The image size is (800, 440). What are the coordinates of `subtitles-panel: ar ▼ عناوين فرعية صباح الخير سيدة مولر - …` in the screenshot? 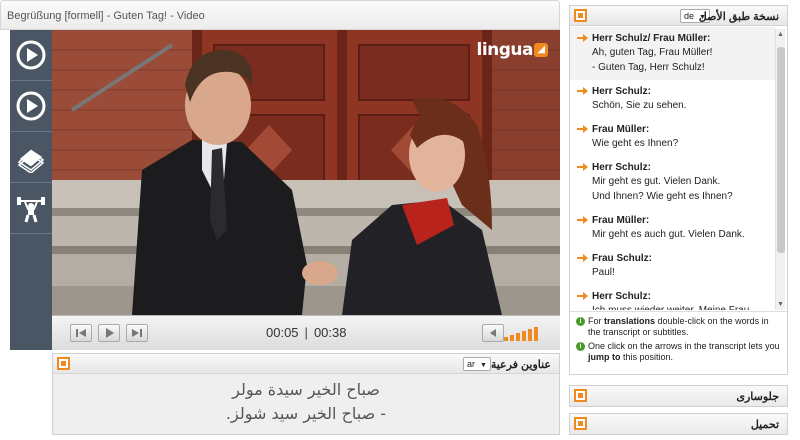 It's located at (306, 394).